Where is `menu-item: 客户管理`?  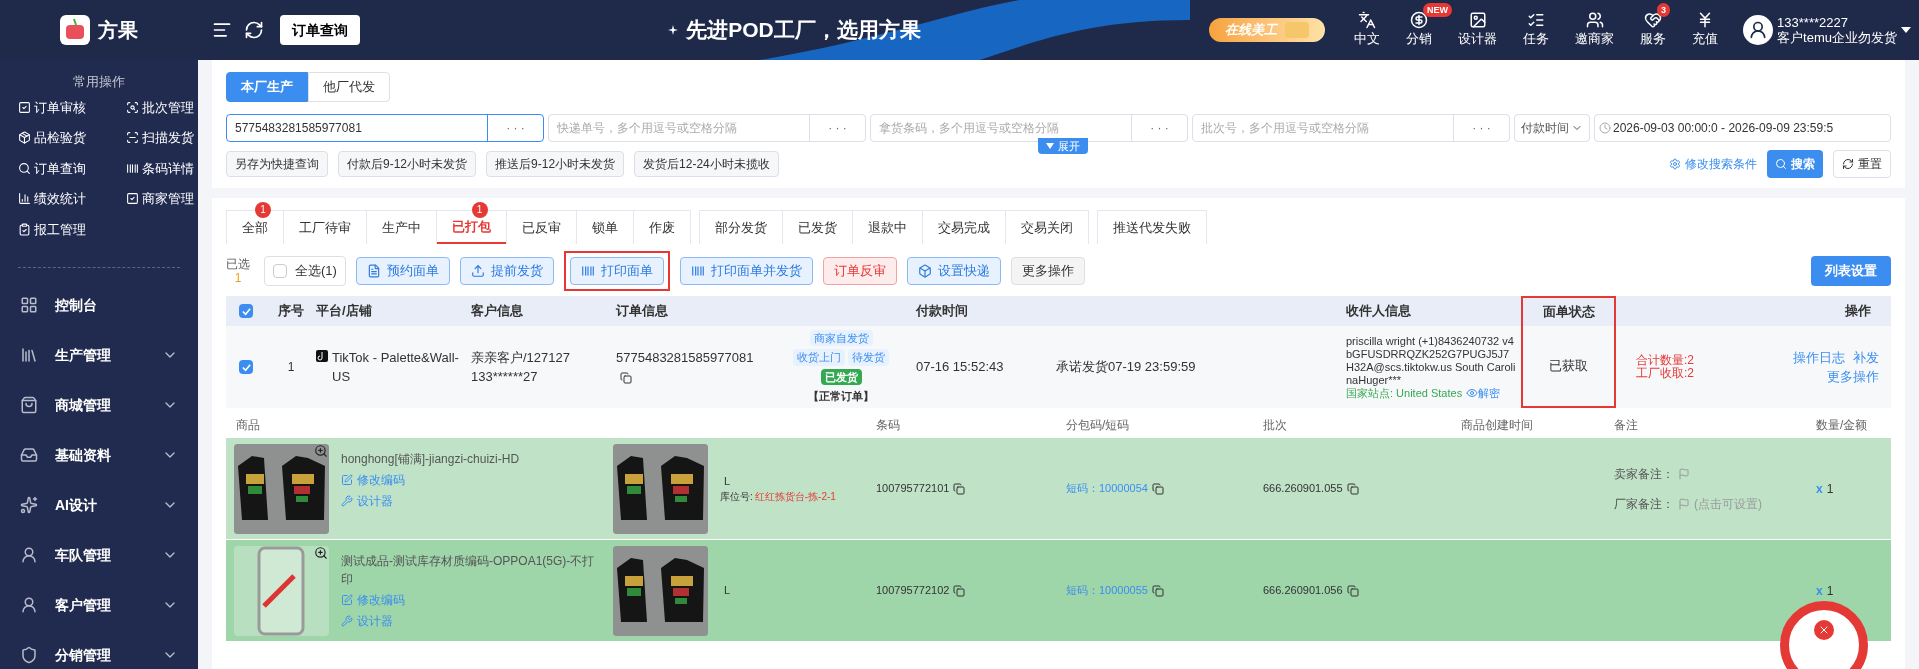
menu-item: 客户管理 is located at coordinates (99, 605).